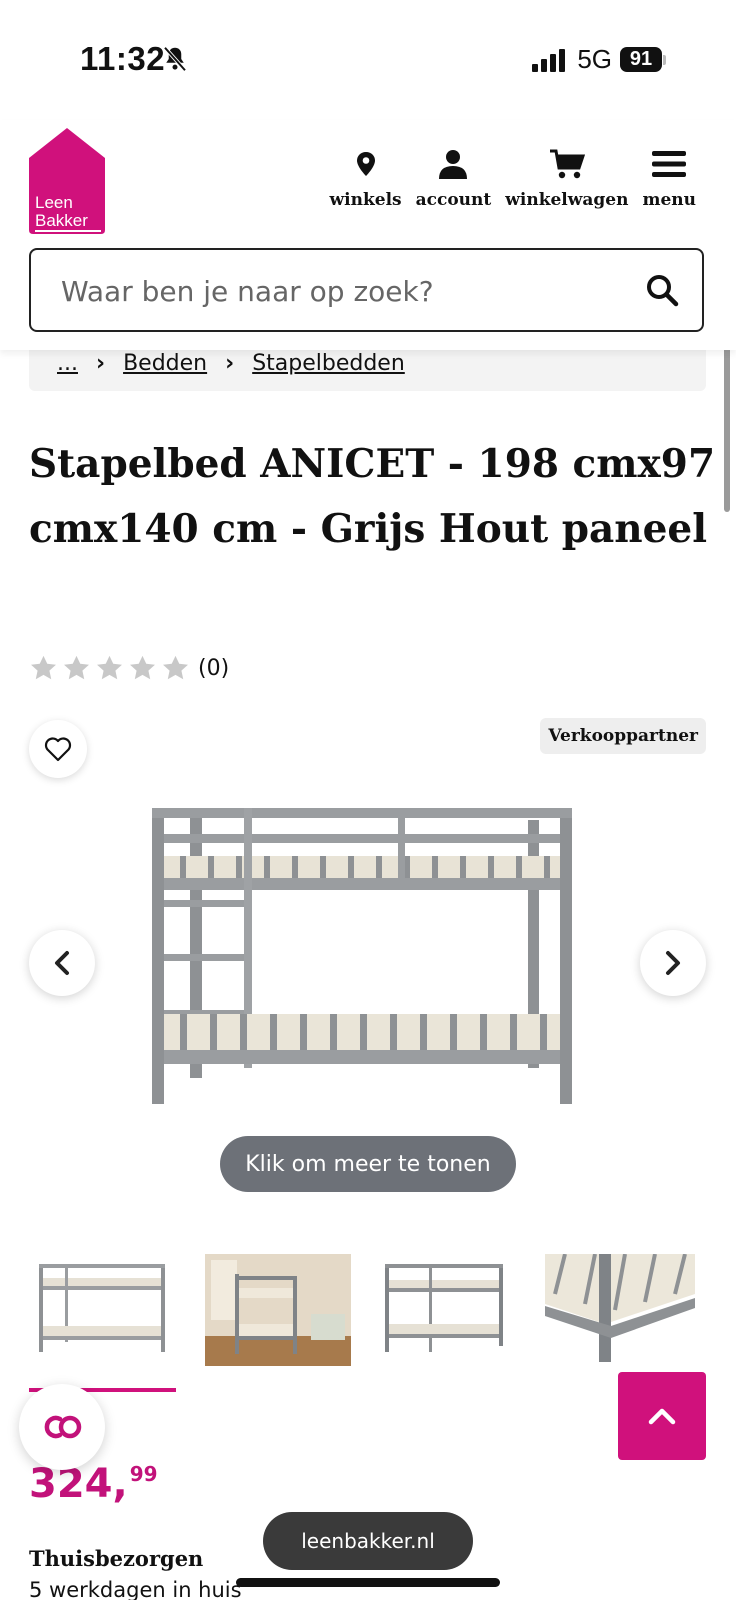 Image resolution: width=736 pixels, height=1600 pixels. What do you see at coordinates (175, 59) in the screenshot?
I see `bell-slash-icon` at bounding box center [175, 59].